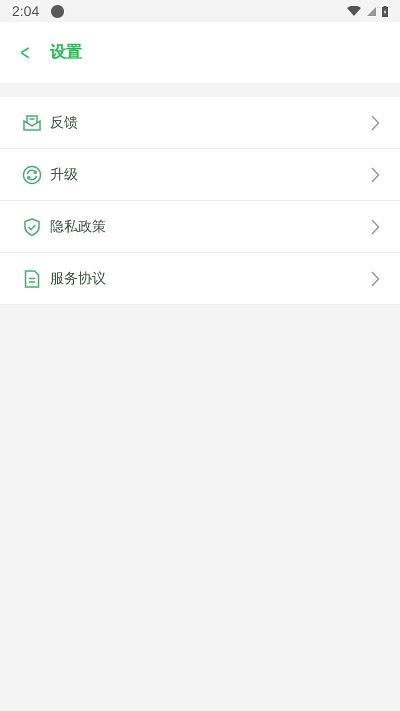 This screenshot has height=711, width=400. What do you see at coordinates (26, 11) in the screenshot?
I see `status-time: 2:04` at bounding box center [26, 11].